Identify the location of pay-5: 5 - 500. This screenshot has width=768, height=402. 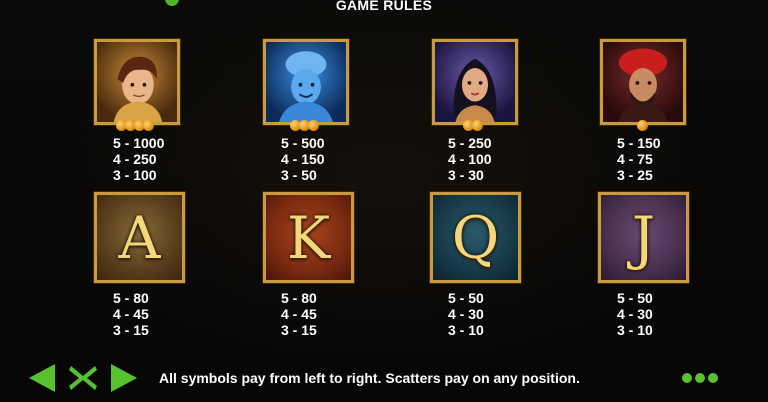
(303, 143).